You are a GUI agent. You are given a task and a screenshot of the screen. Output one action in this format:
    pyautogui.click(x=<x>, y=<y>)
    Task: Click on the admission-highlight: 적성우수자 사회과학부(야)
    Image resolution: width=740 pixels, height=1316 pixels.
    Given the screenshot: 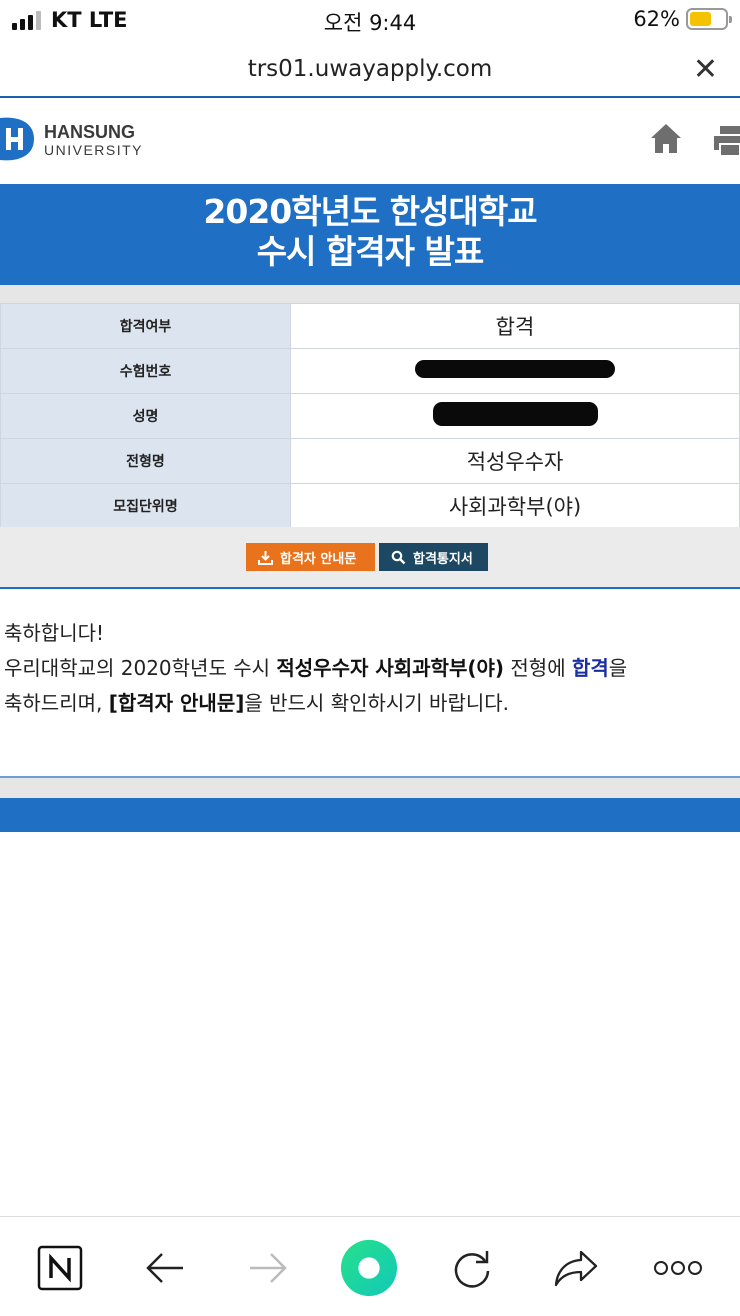 What is the action you would take?
    pyautogui.click(x=390, y=668)
    